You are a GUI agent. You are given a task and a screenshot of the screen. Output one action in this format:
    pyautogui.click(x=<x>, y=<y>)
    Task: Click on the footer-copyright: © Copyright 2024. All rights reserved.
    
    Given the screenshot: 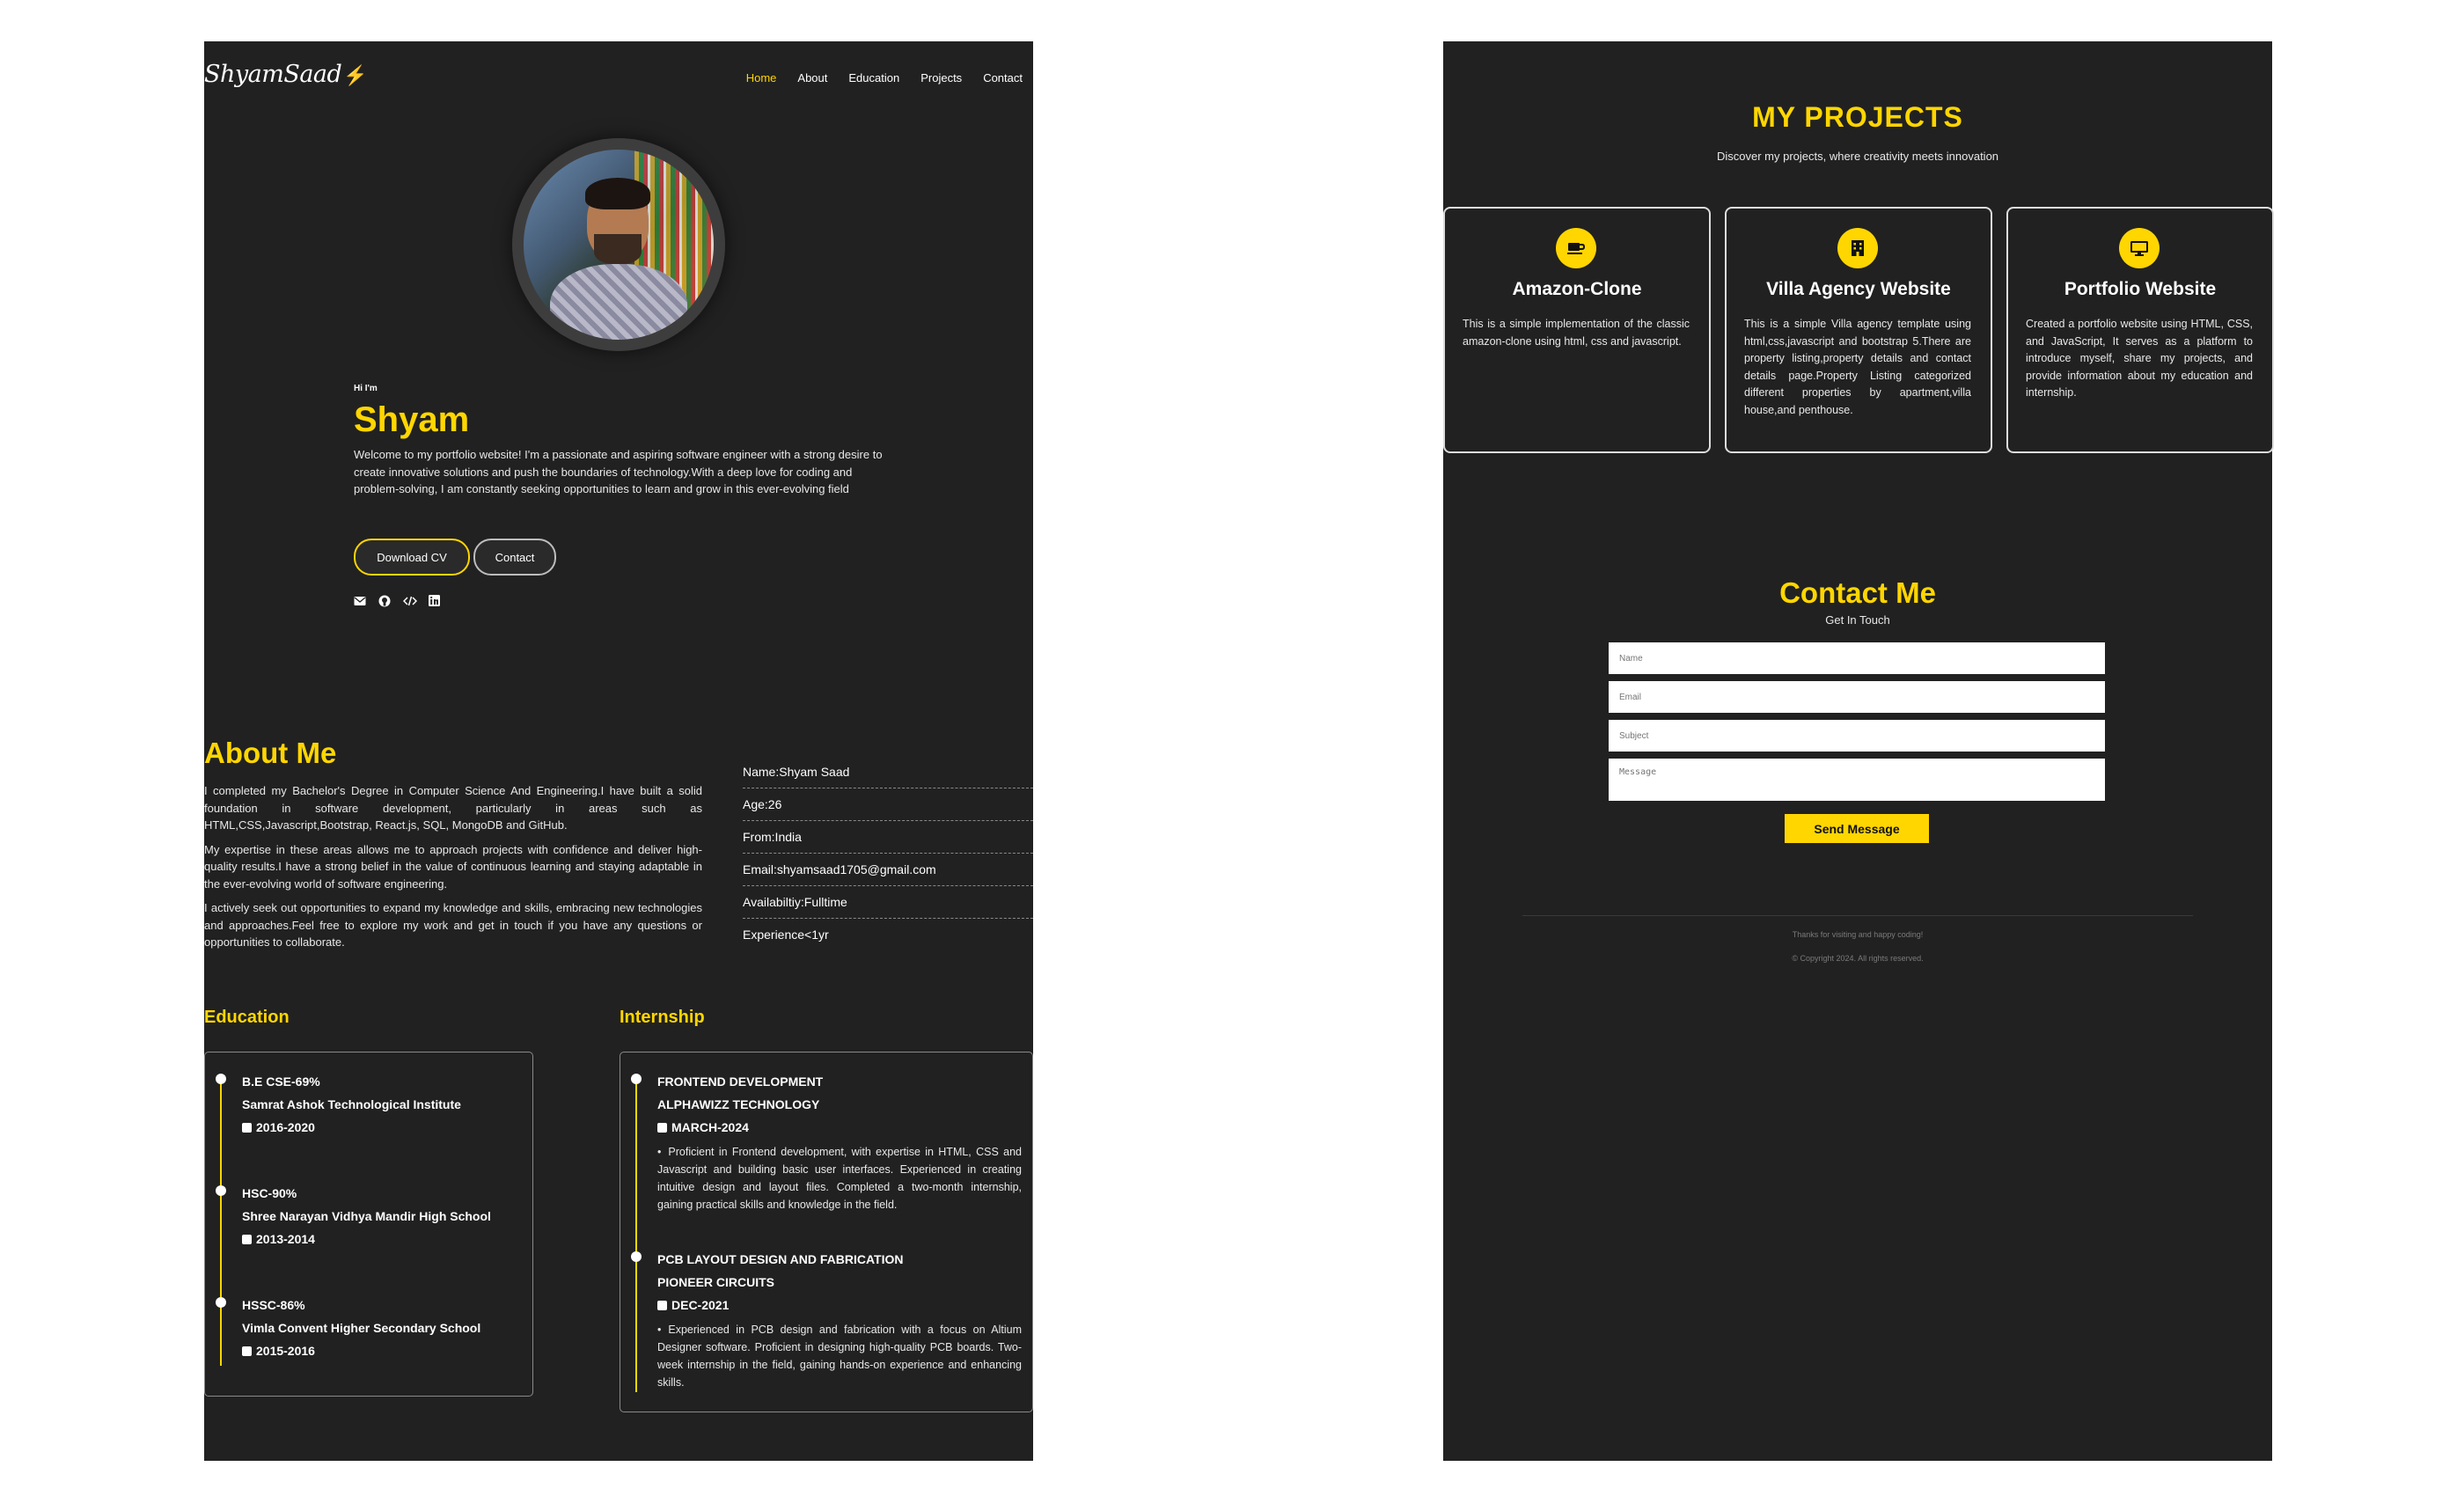 What is the action you would take?
    pyautogui.click(x=1858, y=958)
    